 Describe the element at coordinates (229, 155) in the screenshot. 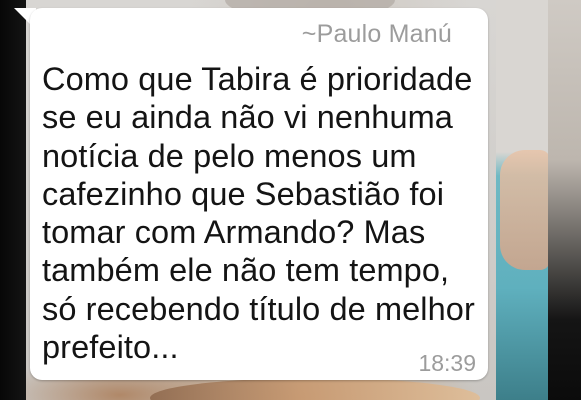

I see `message-text-line: notícia de pelo menos um` at that location.